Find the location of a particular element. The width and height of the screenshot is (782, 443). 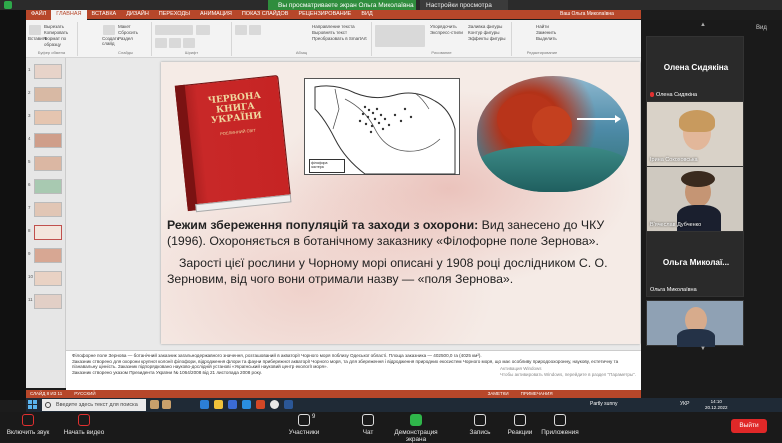

slide-thumbnail: 6 is located at coordinates (45, 186).